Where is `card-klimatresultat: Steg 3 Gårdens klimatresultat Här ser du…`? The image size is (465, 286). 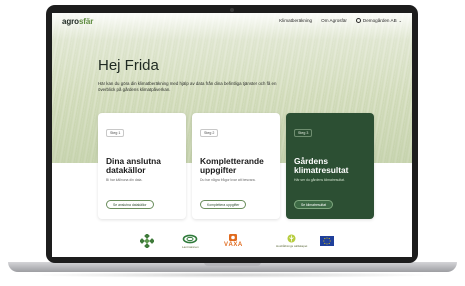
card-klimatresultat: Steg 3 Gårdens klimatresultat Här ser du… is located at coordinates (330, 166).